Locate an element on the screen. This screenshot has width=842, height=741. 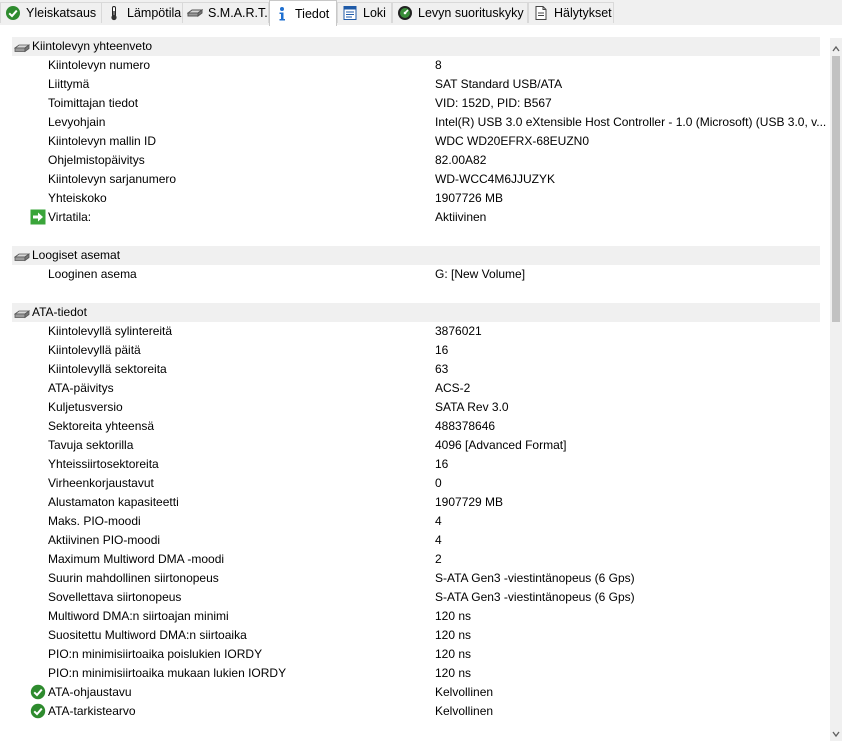
detail-label: Liittymä is located at coordinates (69, 84).